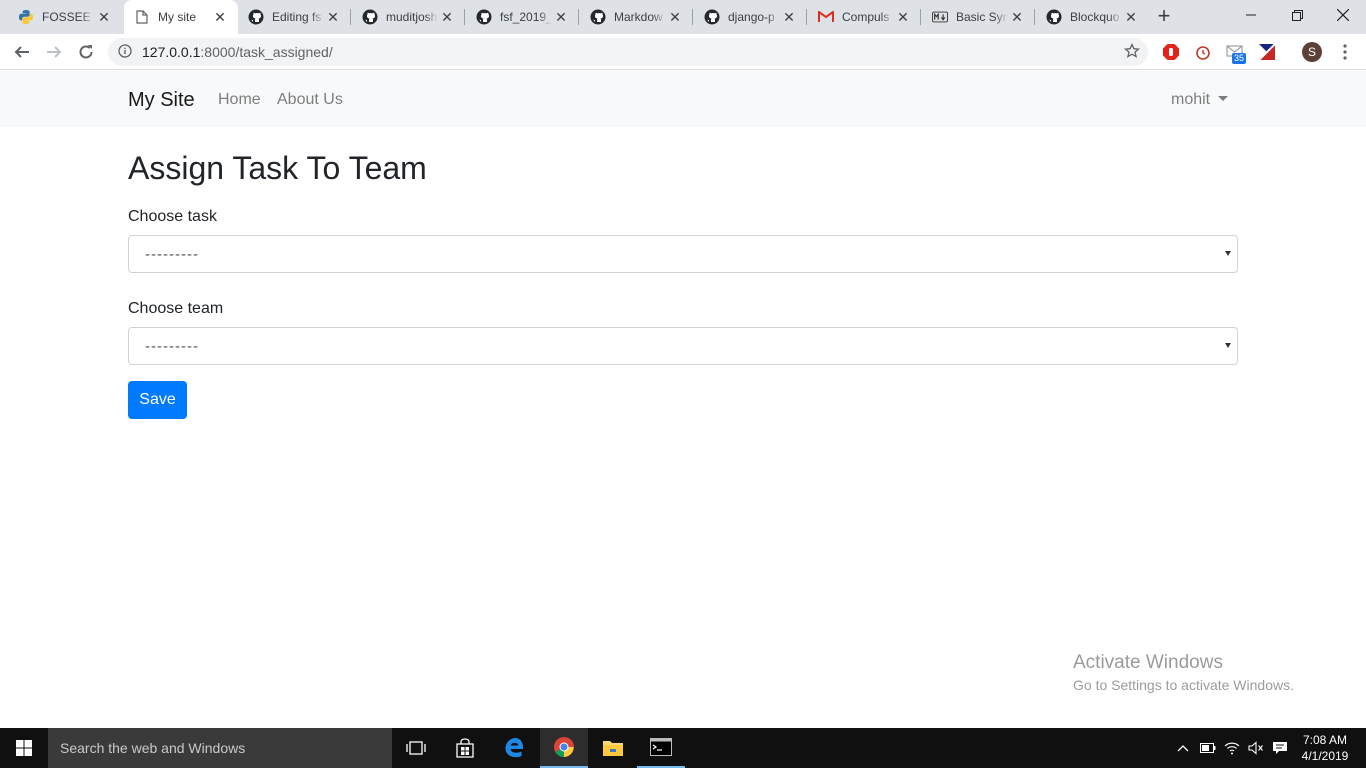  What do you see at coordinates (1148, 662) in the screenshot?
I see `activate-windows-title: Activate Windows` at bounding box center [1148, 662].